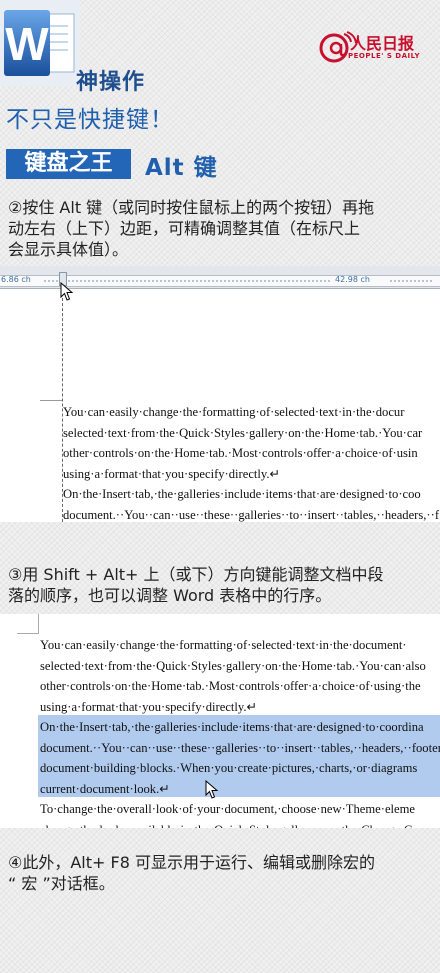 Image resolution: width=440 pixels, height=973 pixels. I want to click on svg-text: W, so click(27, 44).